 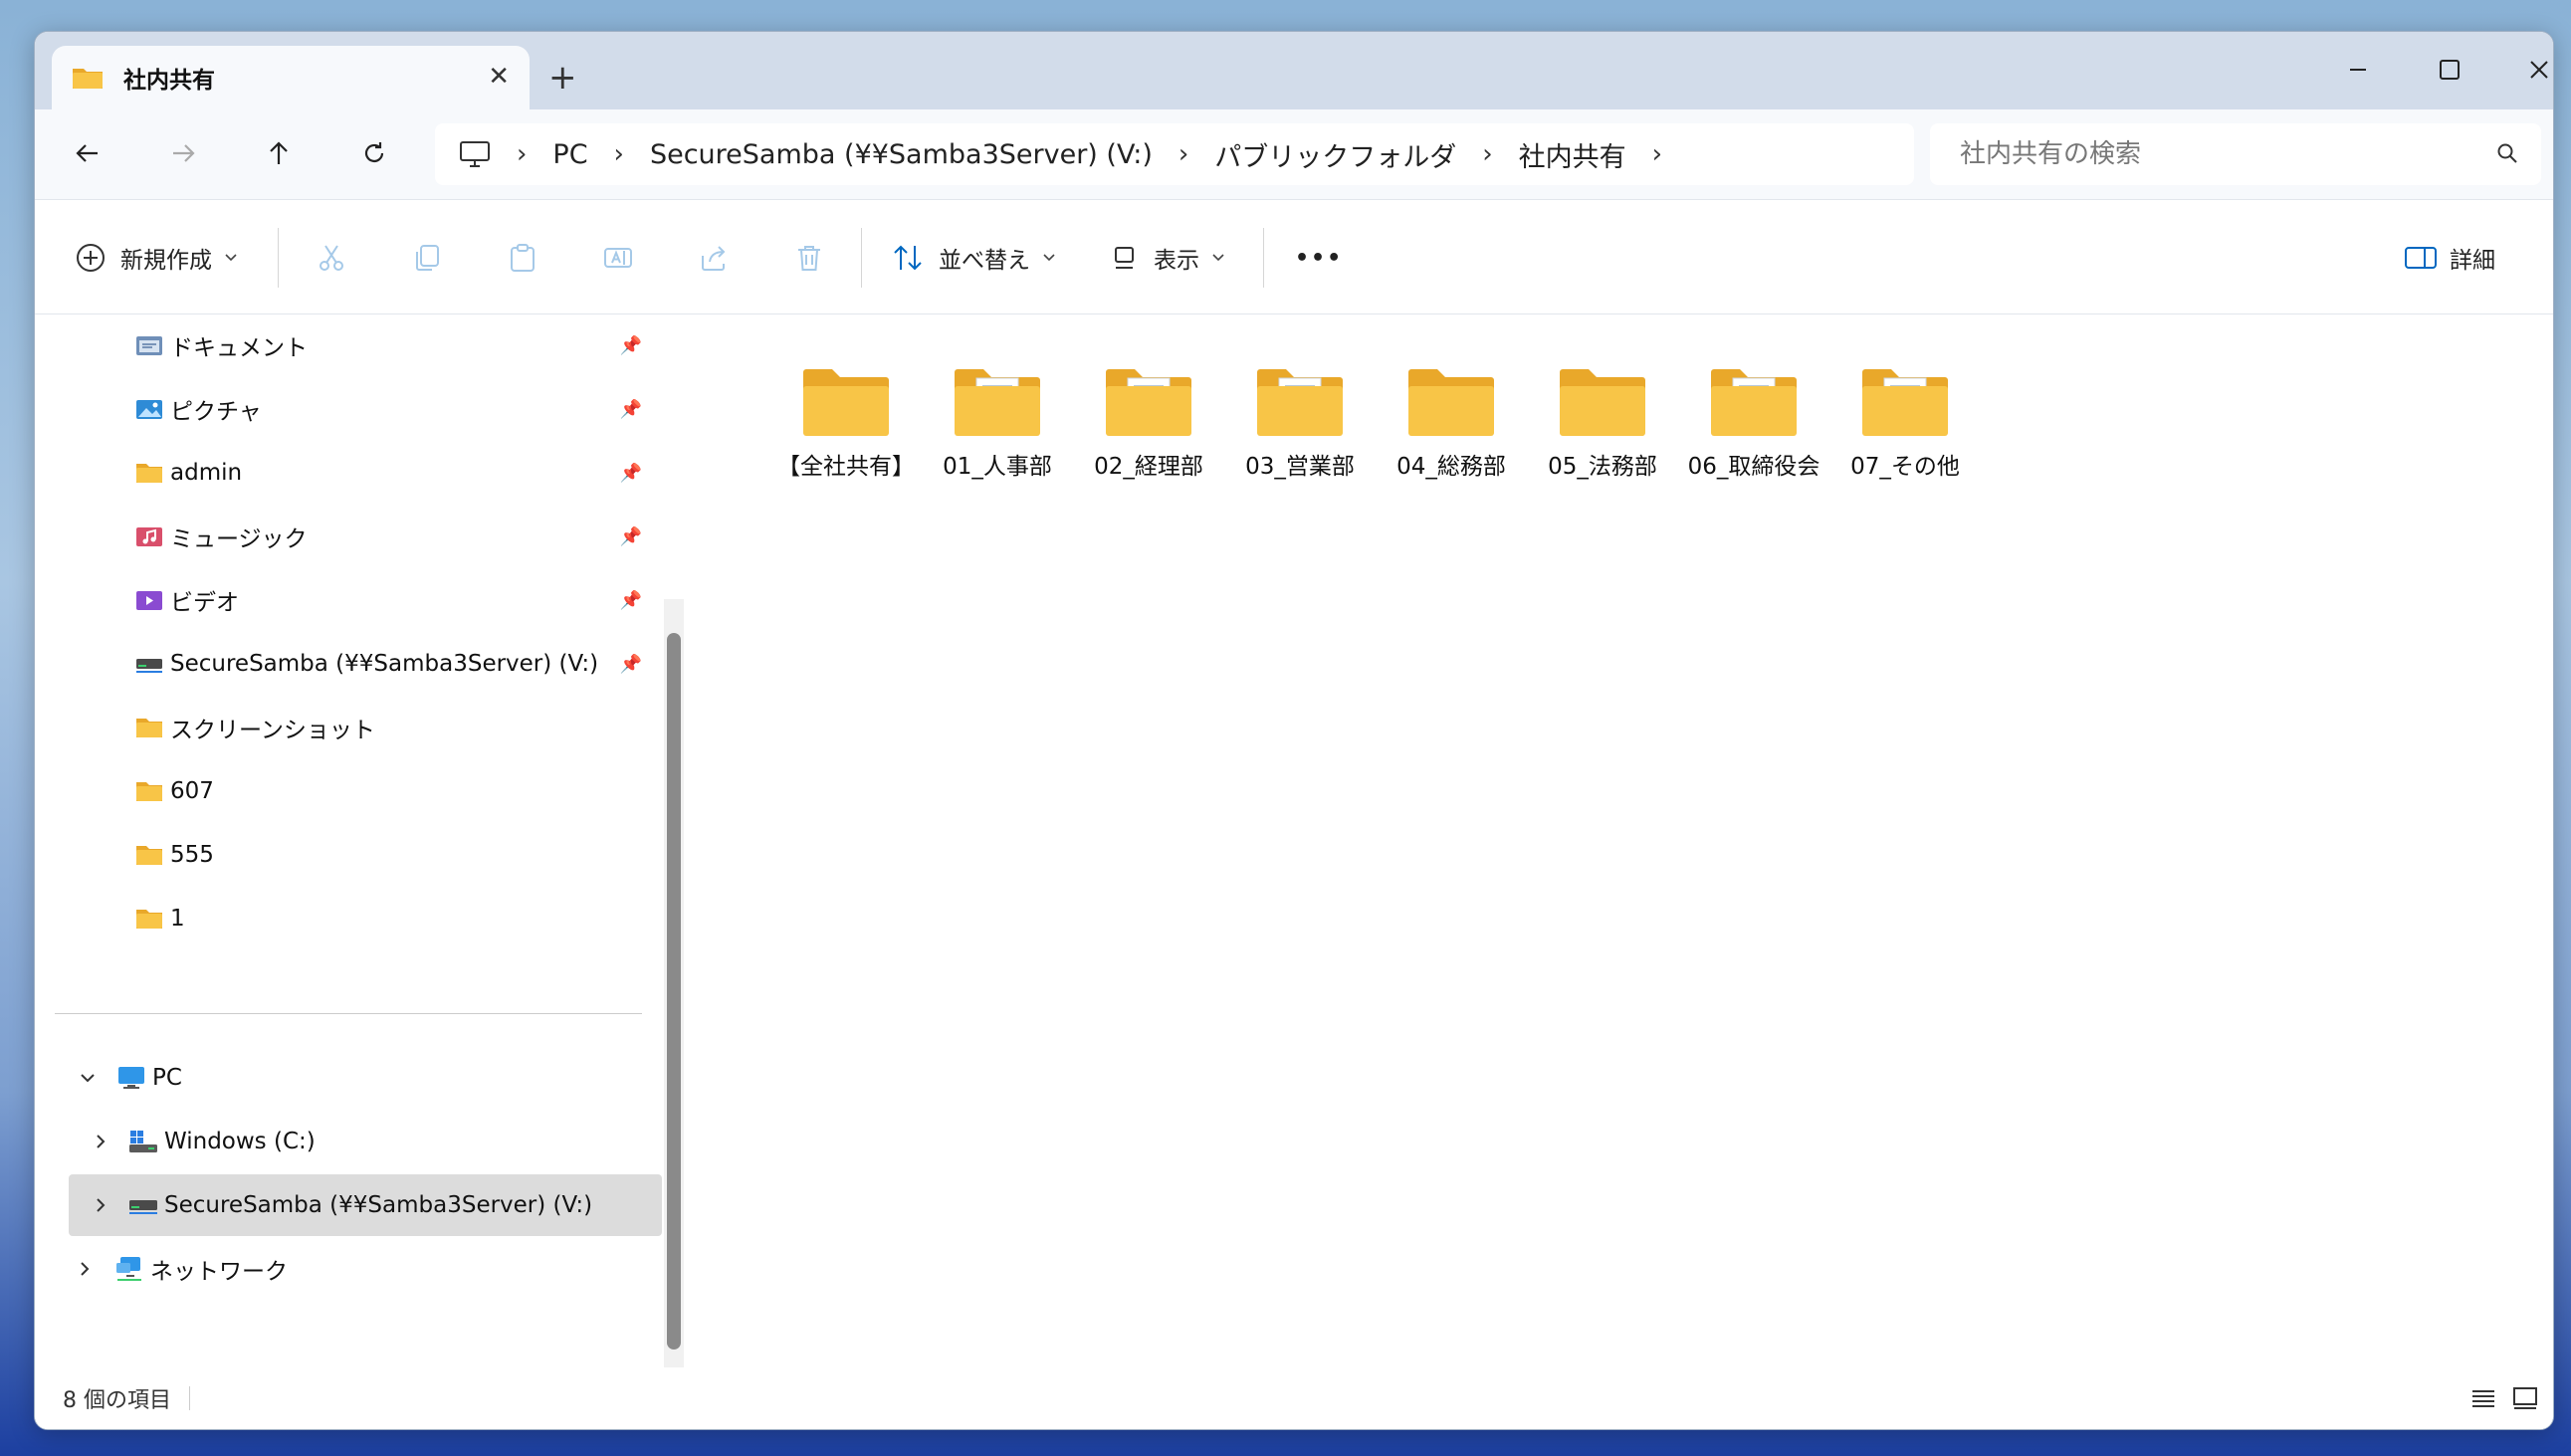 What do you see at coordinates (239, 348) in the screenshot?
I see `sidebar-item-label: ドキュメント` at bounding box center [239, 348].